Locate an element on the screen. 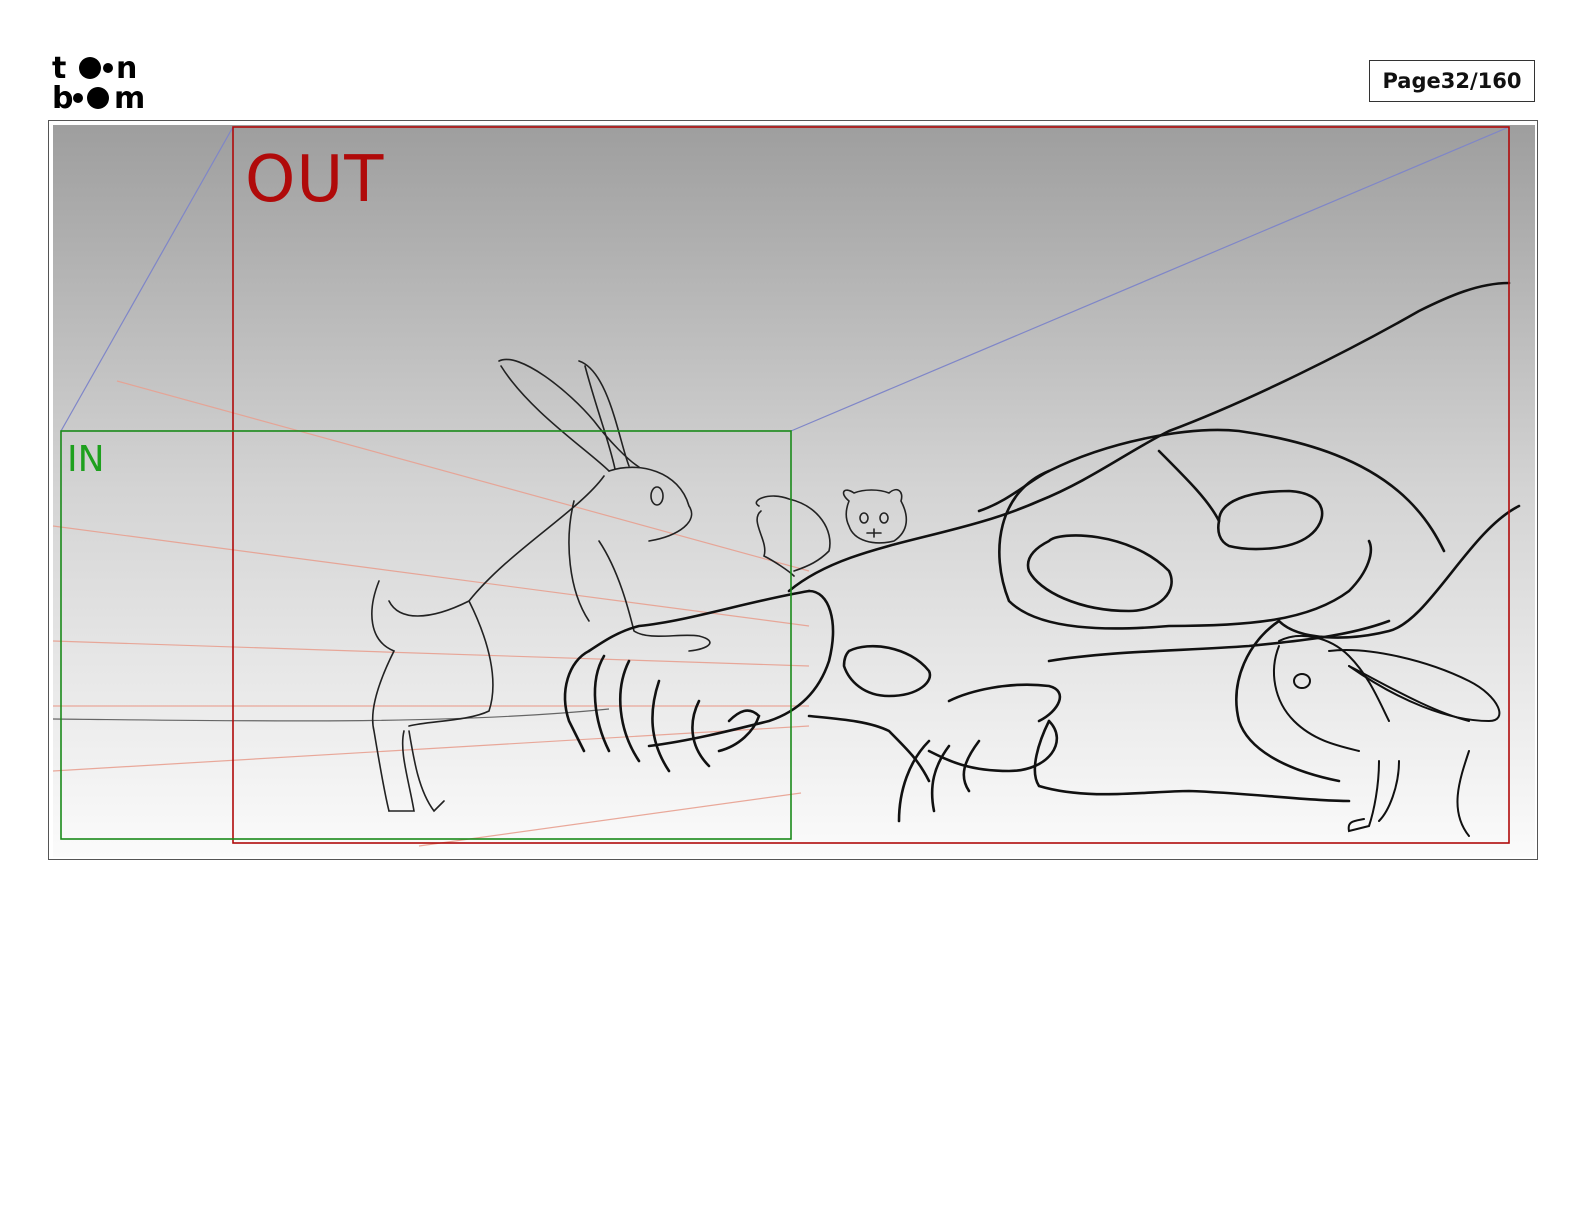  logo-graphic: t n b m is located at coordinates (98, 83).